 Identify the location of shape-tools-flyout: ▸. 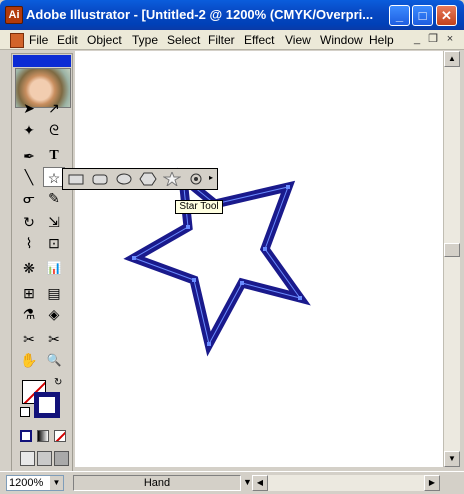
(140, 179).